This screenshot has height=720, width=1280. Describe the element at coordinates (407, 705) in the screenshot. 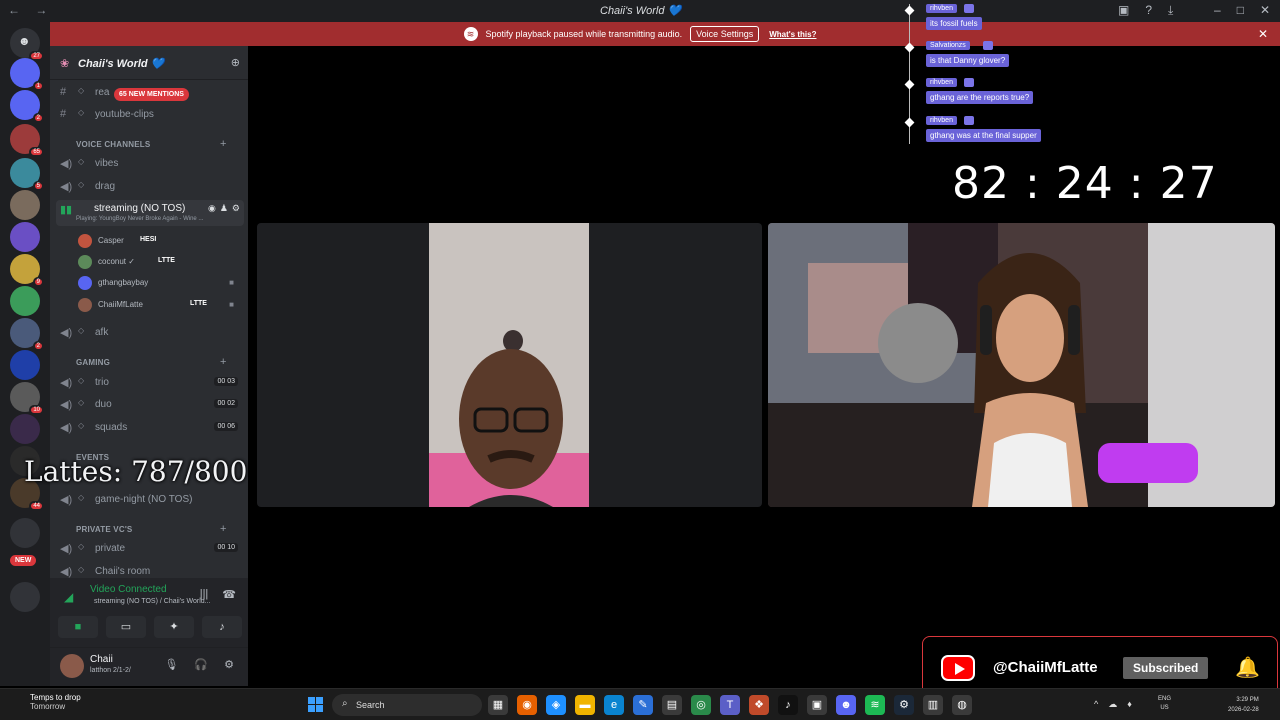

I see `taskbar-search: ⌕ Search` at that location.